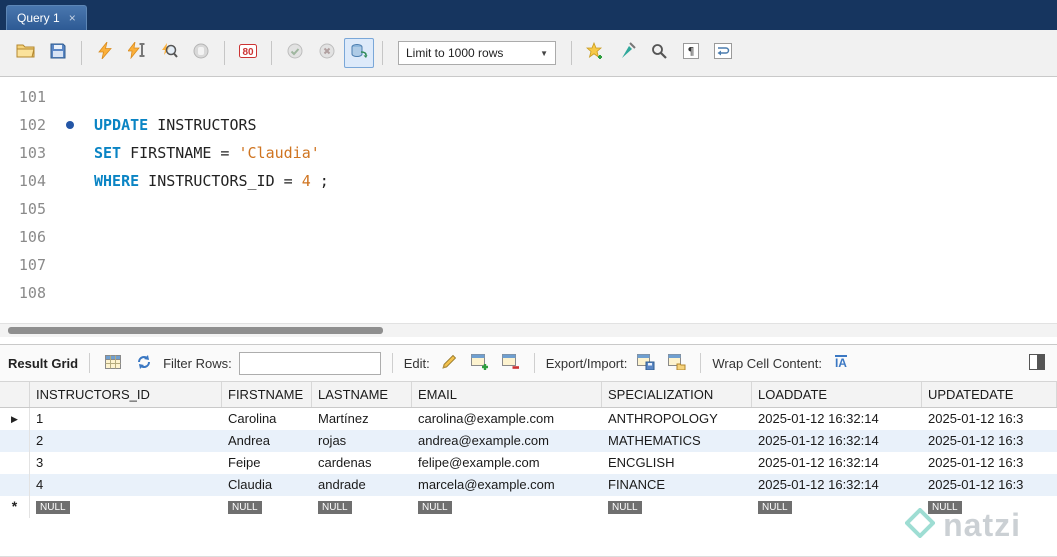 This screenshot has height=557, width=1057. I want to click on export-icon, so click(646, 363).